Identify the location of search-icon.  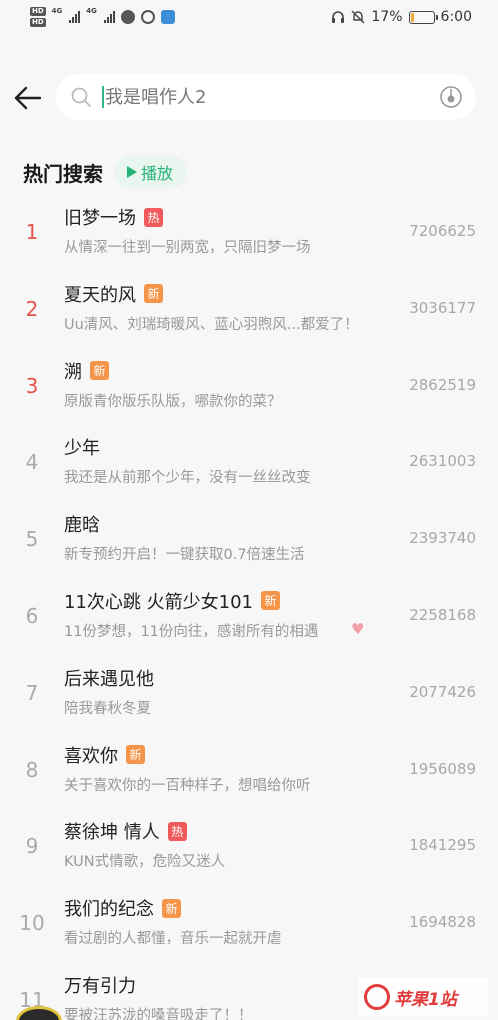
(81, 97).